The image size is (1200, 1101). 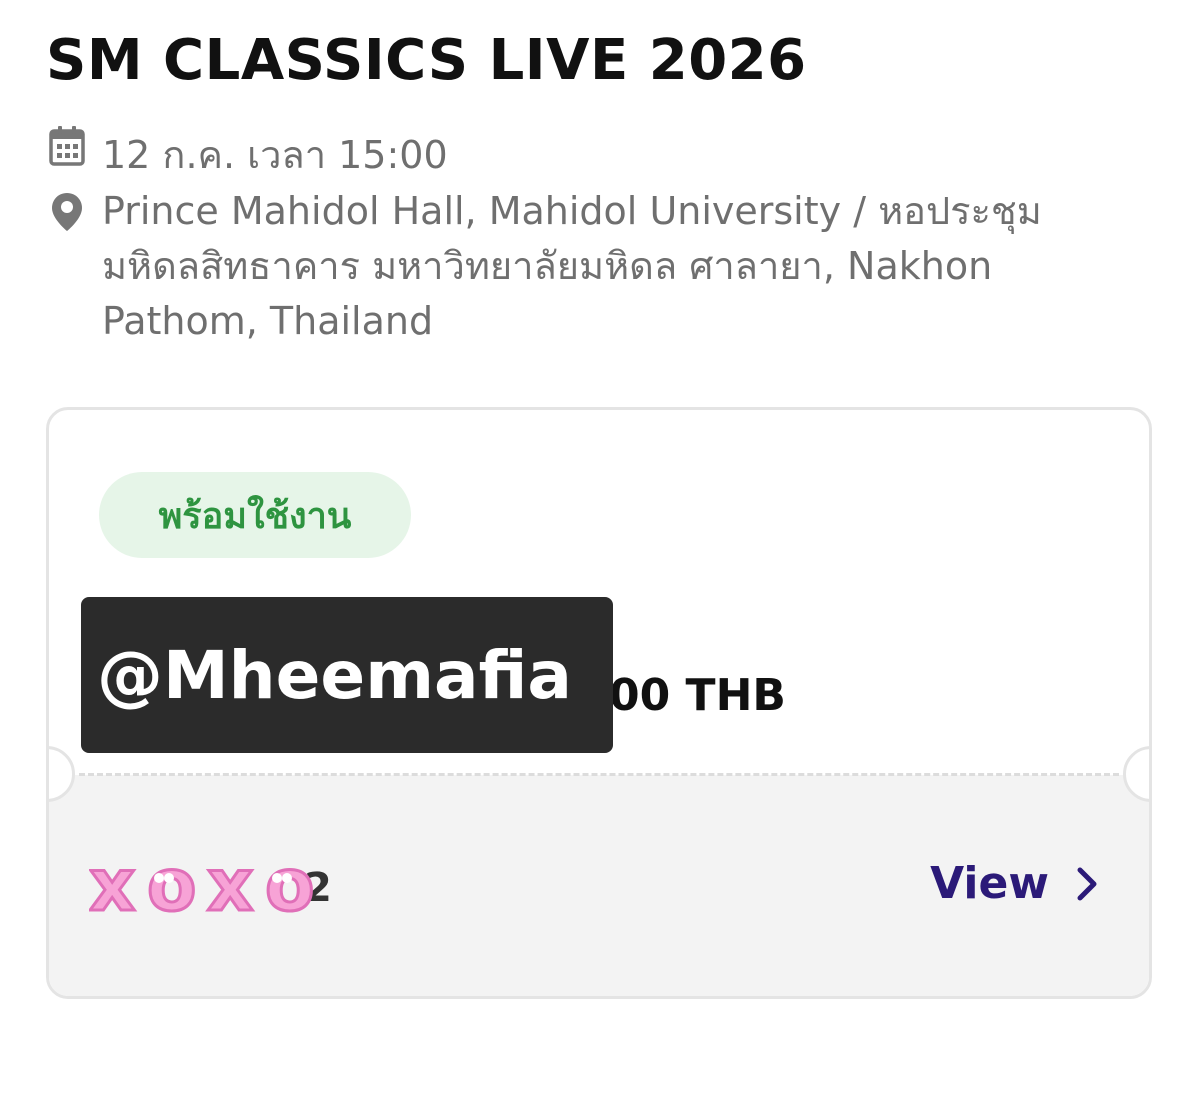 What do you see at coordinates (67, 212) in the screenshot?
I see `location-pin-icon` at bounding box center [67, 212].